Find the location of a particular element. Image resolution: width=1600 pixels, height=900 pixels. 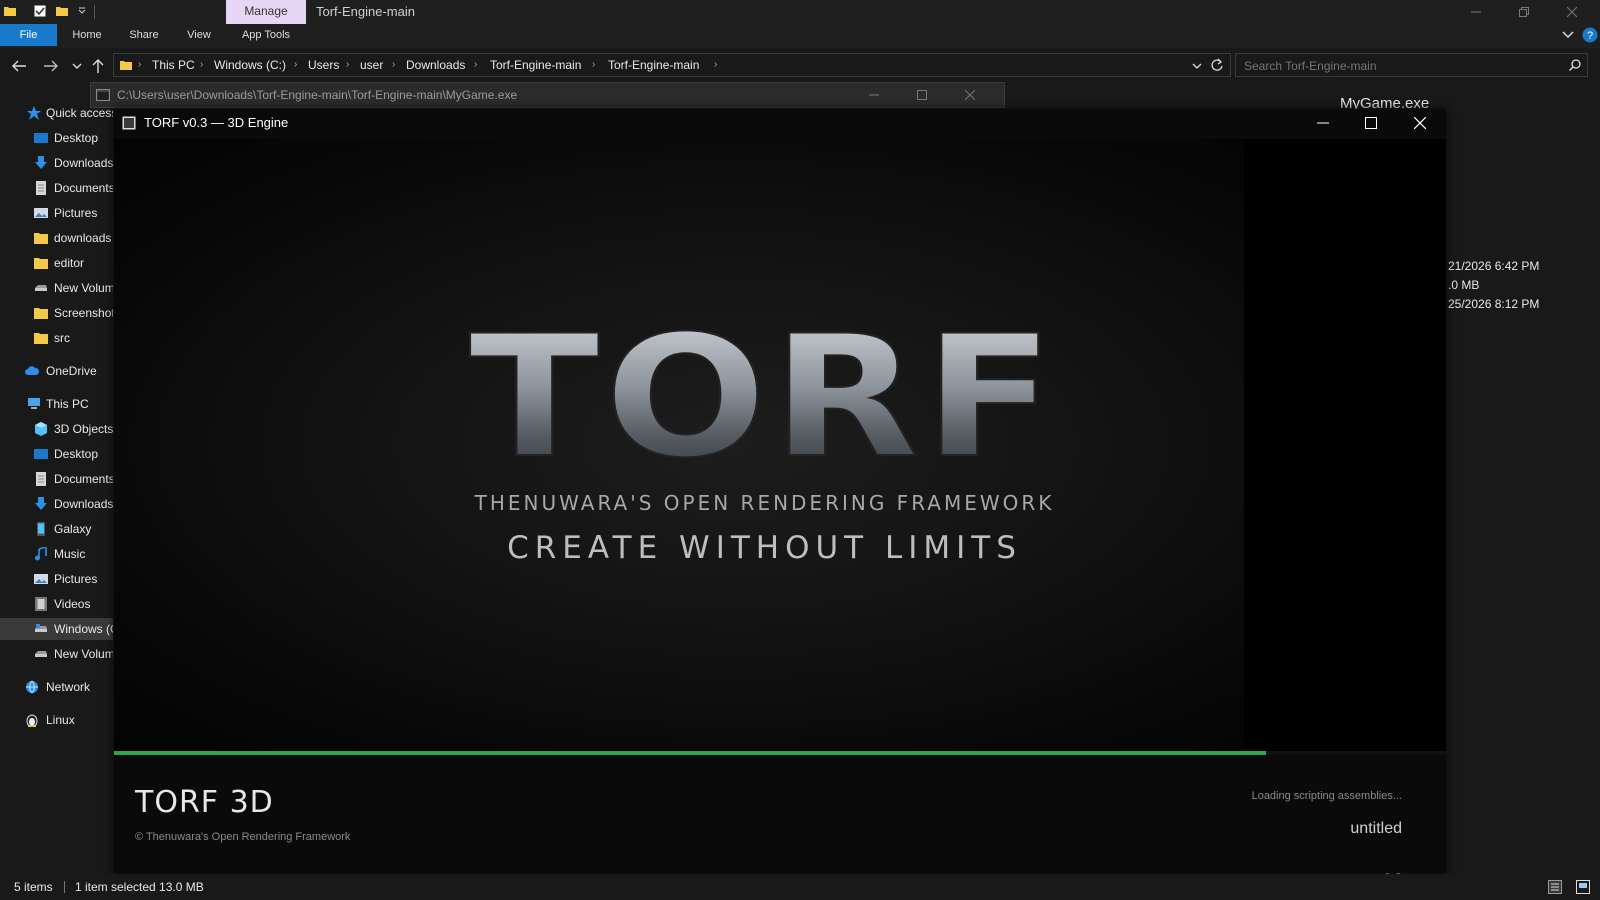

properties-check-icon is located at coordinates (40, 11).